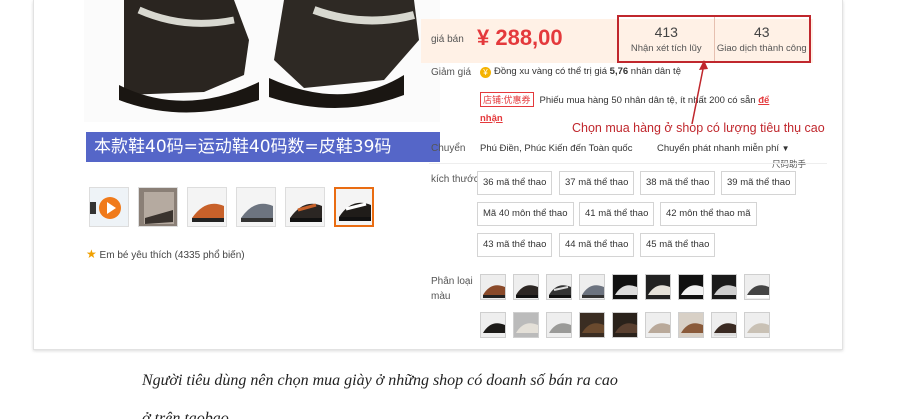 This screenshot has width=903, height=419. Describe the element at coordinates (525, 214) in the screenshot. I see `size-option: Mã 40 môn thể thao` at that location.